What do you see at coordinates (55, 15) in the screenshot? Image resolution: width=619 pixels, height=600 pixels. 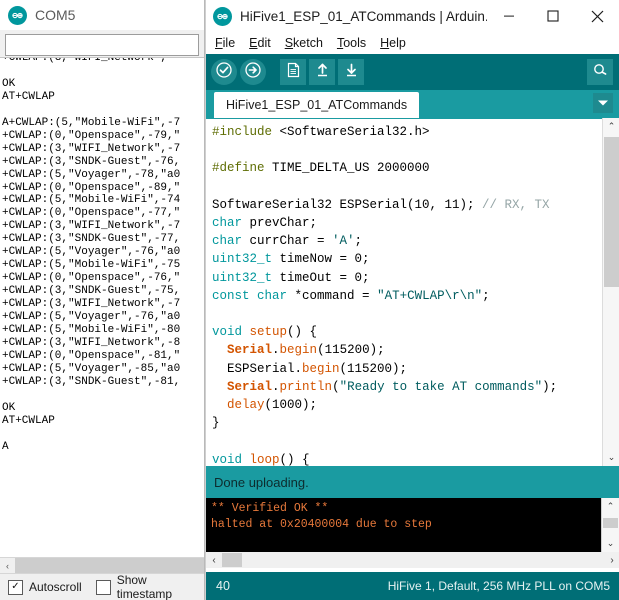 I see `serial-monitor-title: COM5` at bounding box center [55, 15].